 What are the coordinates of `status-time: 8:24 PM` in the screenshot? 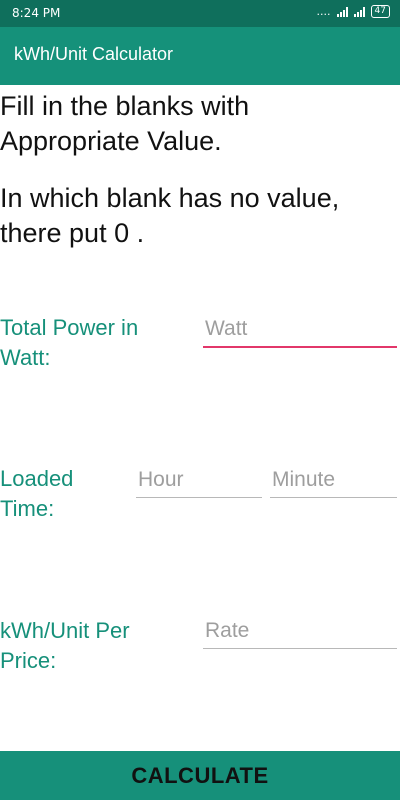 It's located at (36, 13).